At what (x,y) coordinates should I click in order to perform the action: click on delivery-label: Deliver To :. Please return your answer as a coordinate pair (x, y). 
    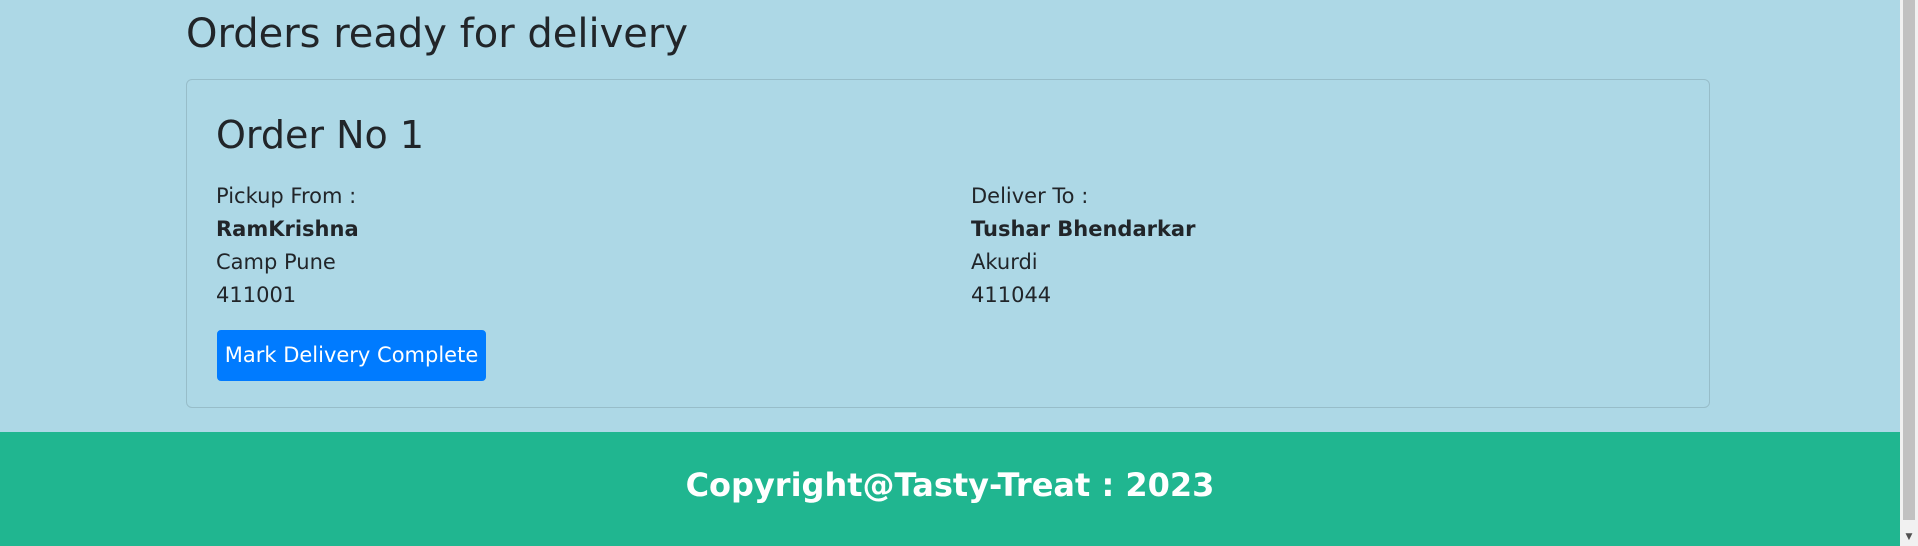
    Looking at the image, I should click on (1030, 196).